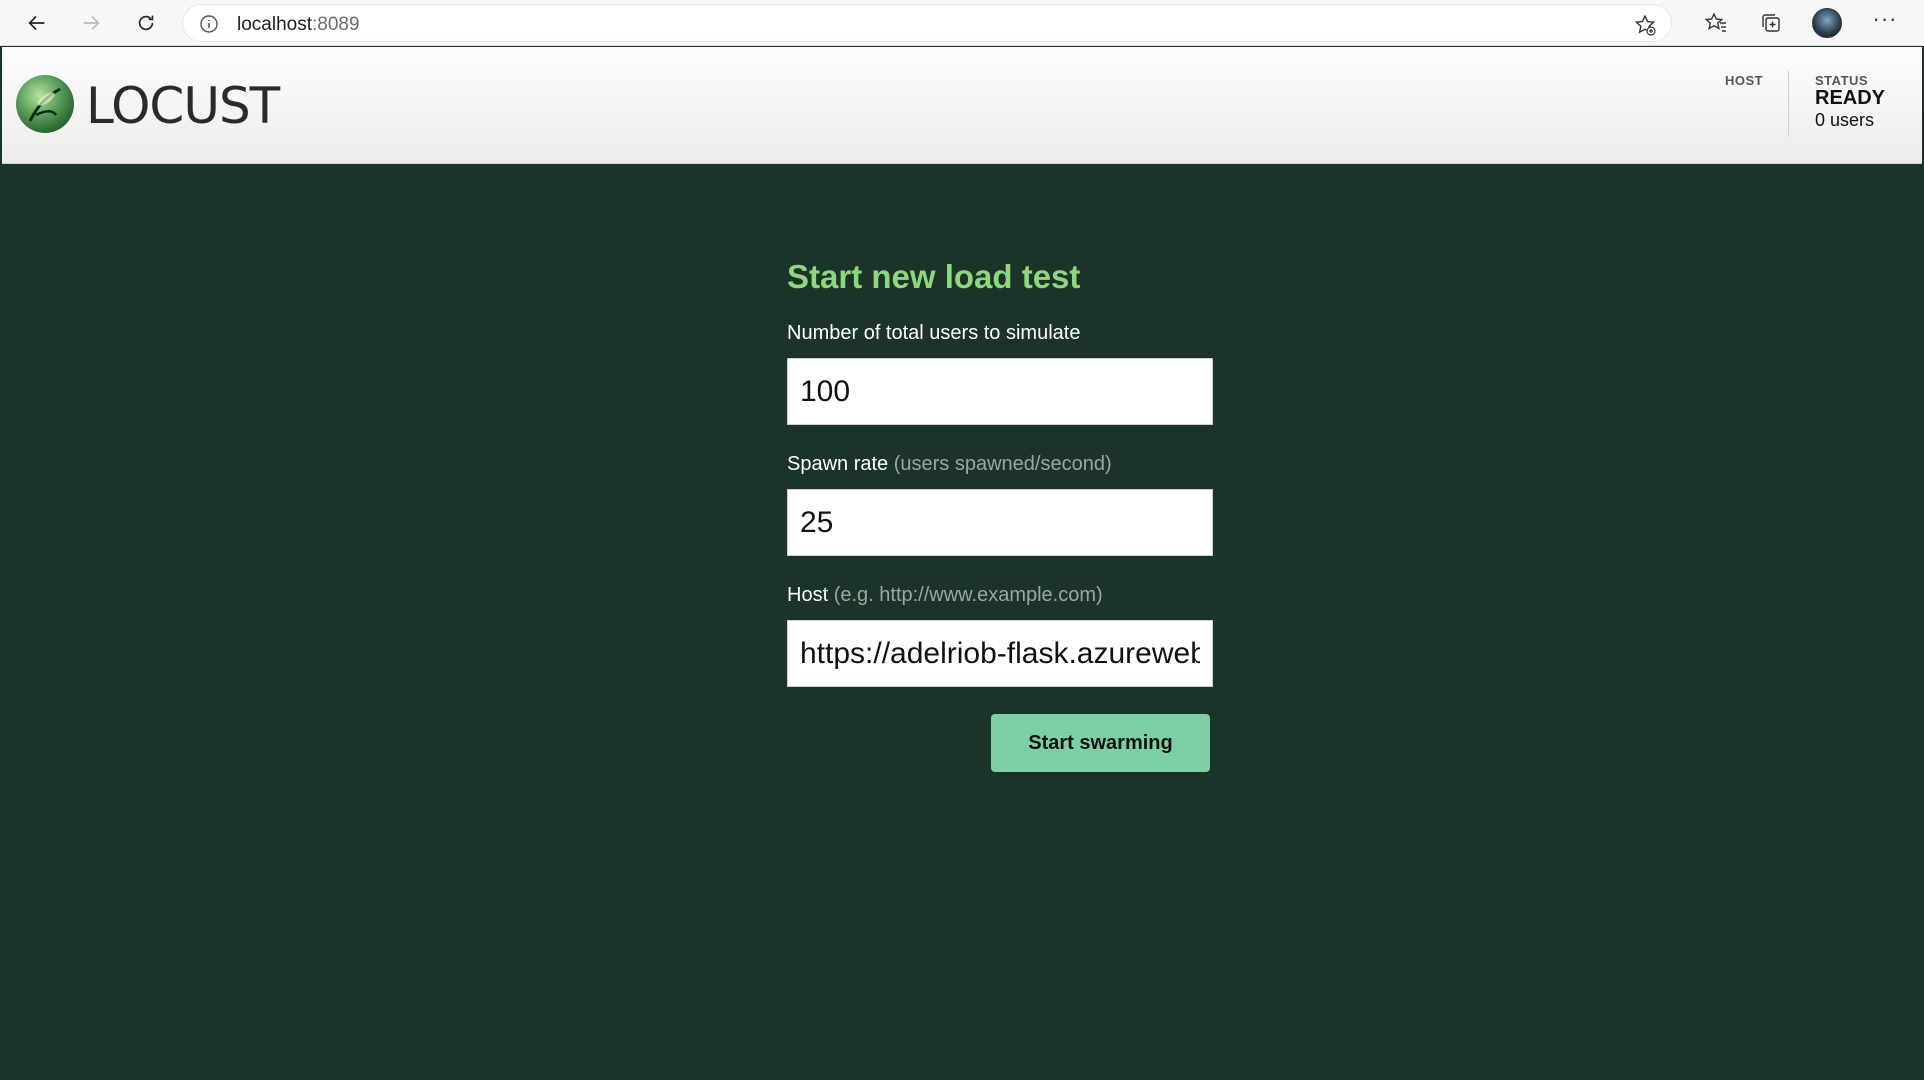 The image size is (1924, 1080). What do you see at coordinates (209, 24) in the screenshot?
I see `info-icon` at bounding box center [209, 24].